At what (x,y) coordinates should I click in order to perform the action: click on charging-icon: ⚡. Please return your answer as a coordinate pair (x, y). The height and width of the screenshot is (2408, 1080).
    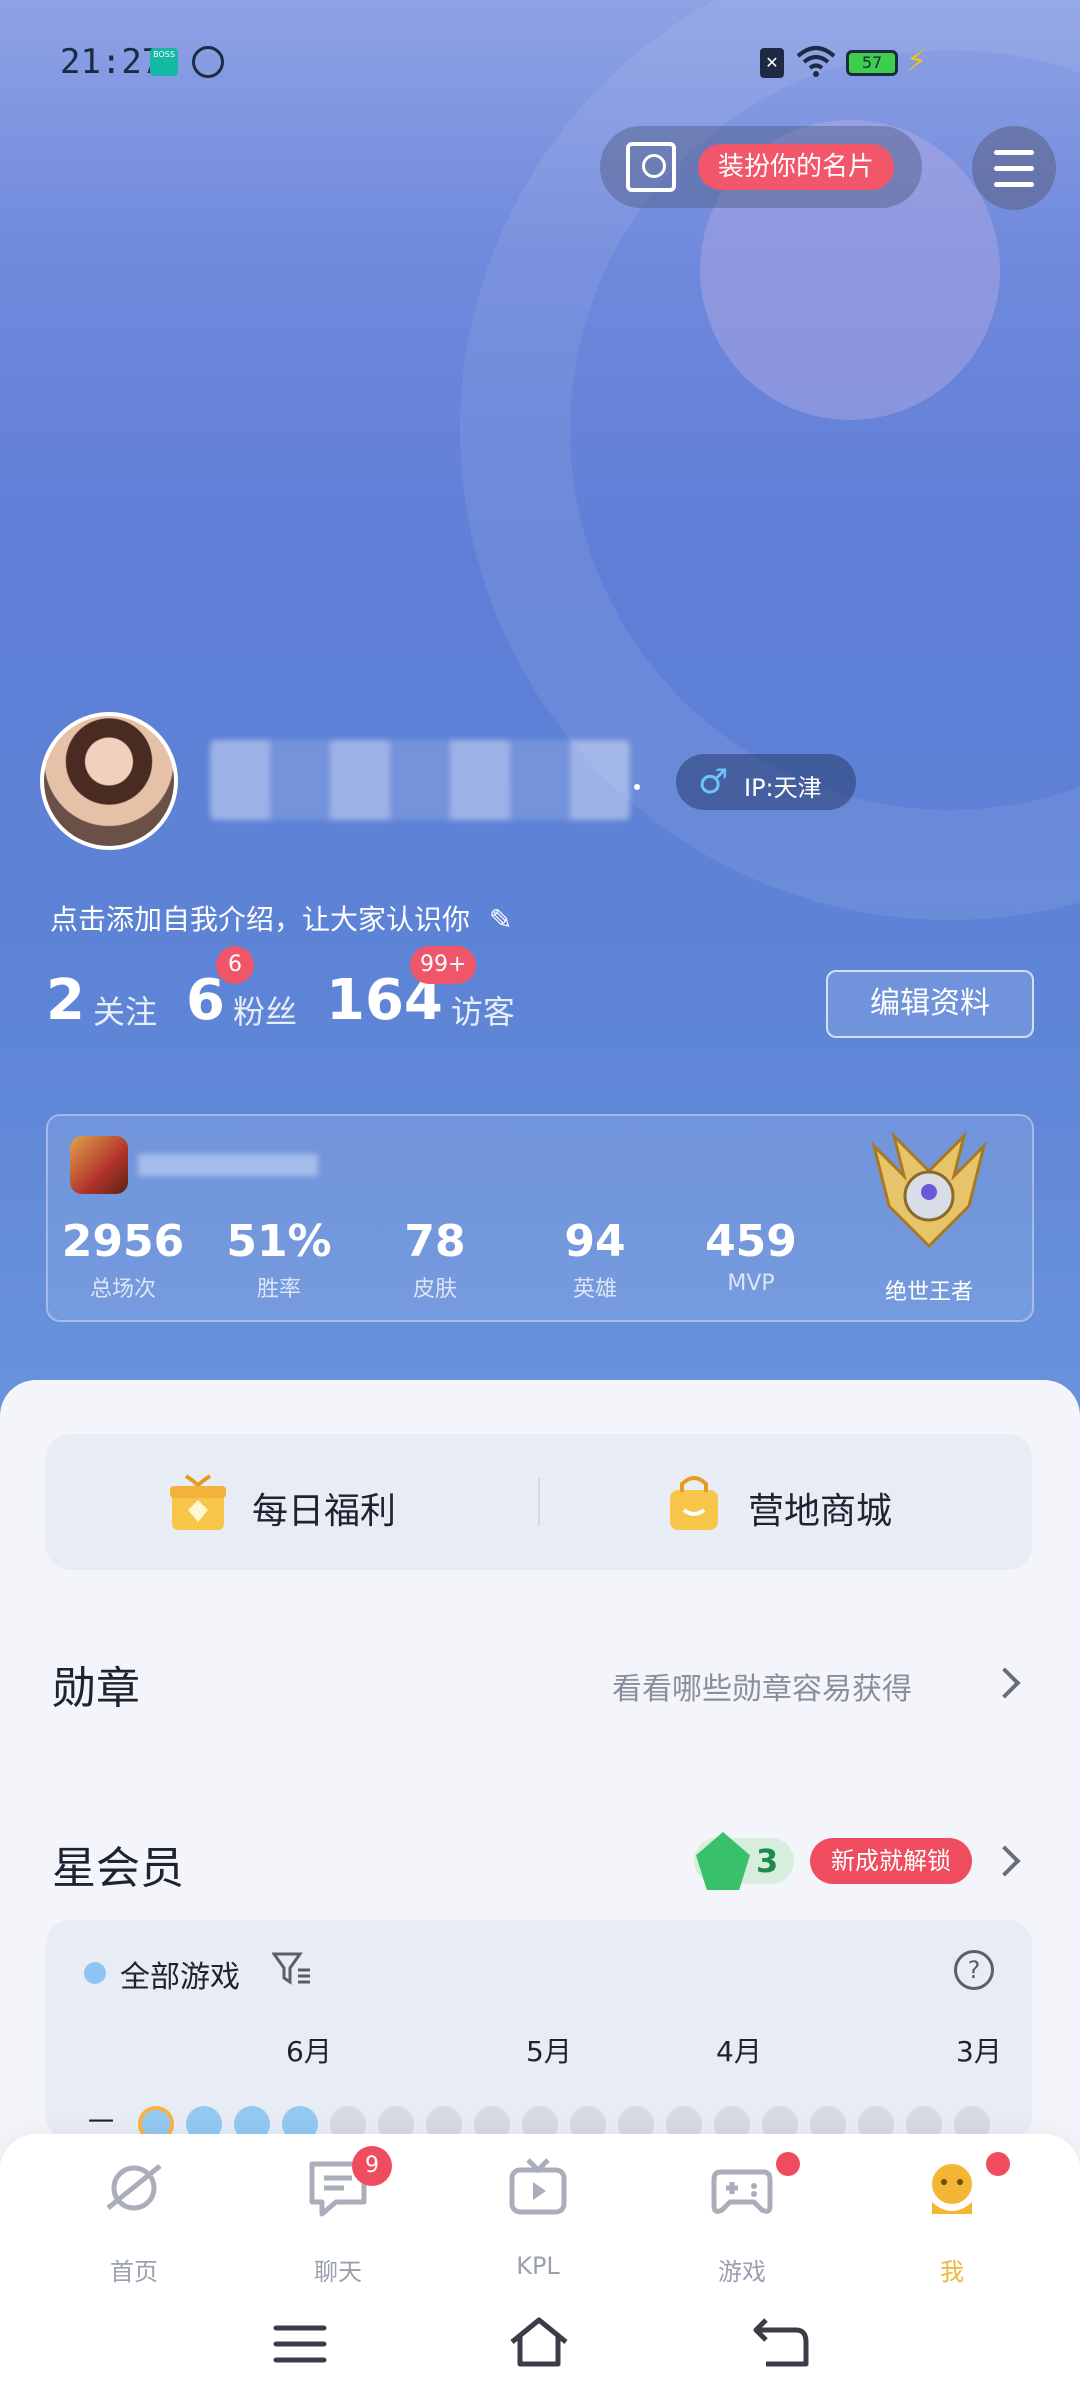
    Looking at the image, I should click on (917, 61).